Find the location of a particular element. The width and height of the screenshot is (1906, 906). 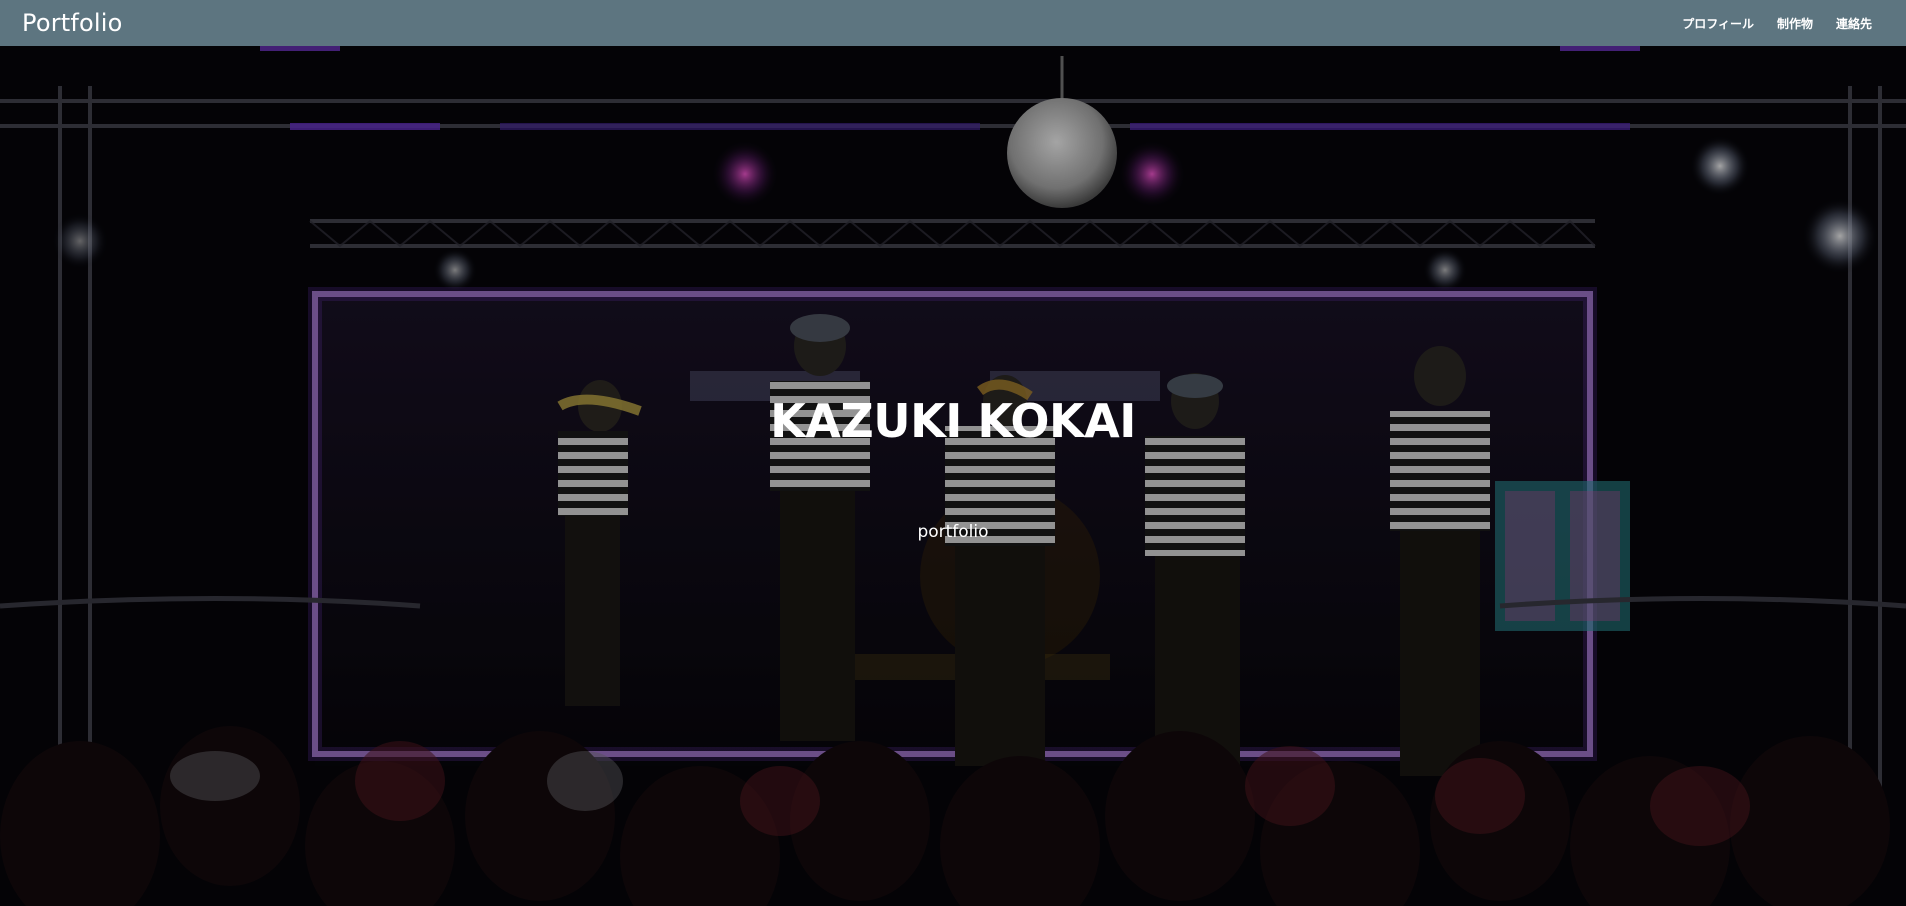

nav-links: プロフィール 制作物 連絡先 is located at coordinates (1777, 23).